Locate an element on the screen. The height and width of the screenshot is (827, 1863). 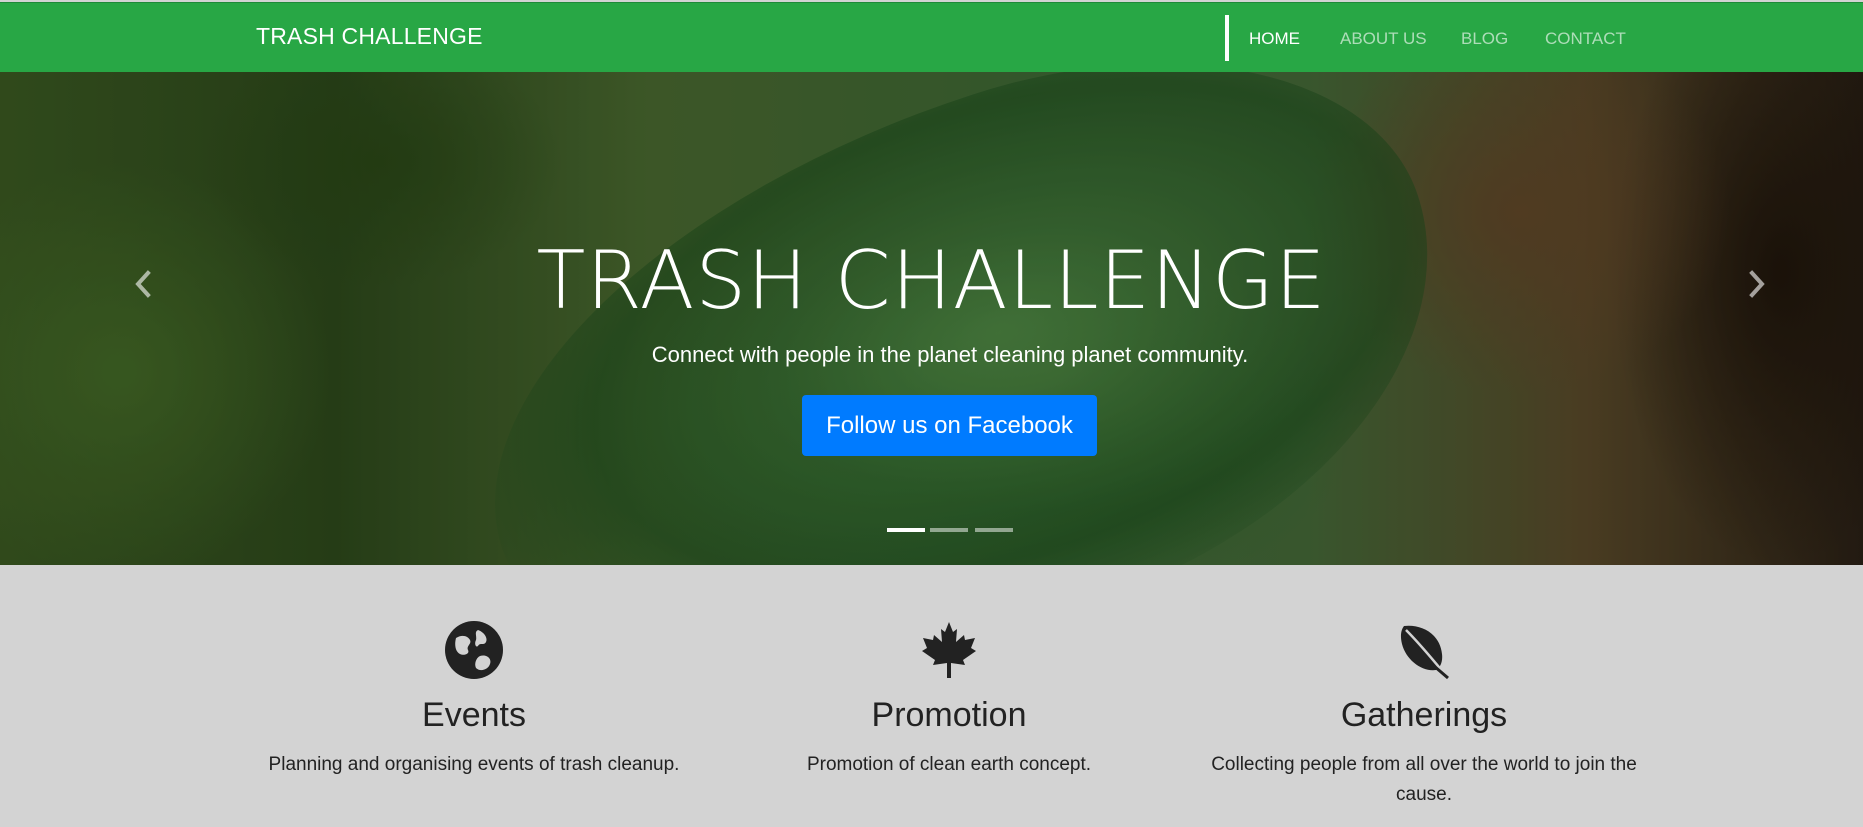
leaf-icon is located at coordinates (1424, 650).